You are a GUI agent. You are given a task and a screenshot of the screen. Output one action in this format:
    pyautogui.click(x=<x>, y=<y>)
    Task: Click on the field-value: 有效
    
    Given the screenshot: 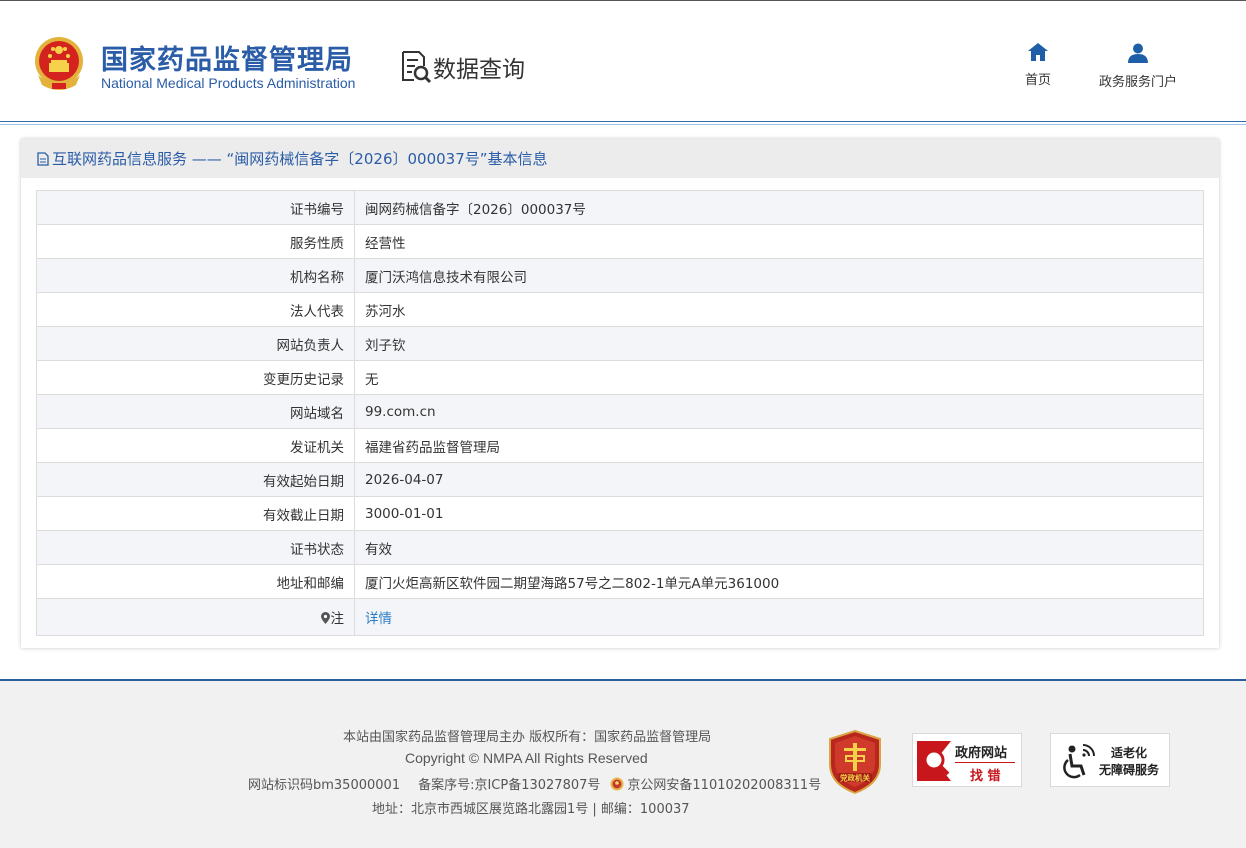 What is the action you would take?
    pyautogui.click(x=779, y=547)
    